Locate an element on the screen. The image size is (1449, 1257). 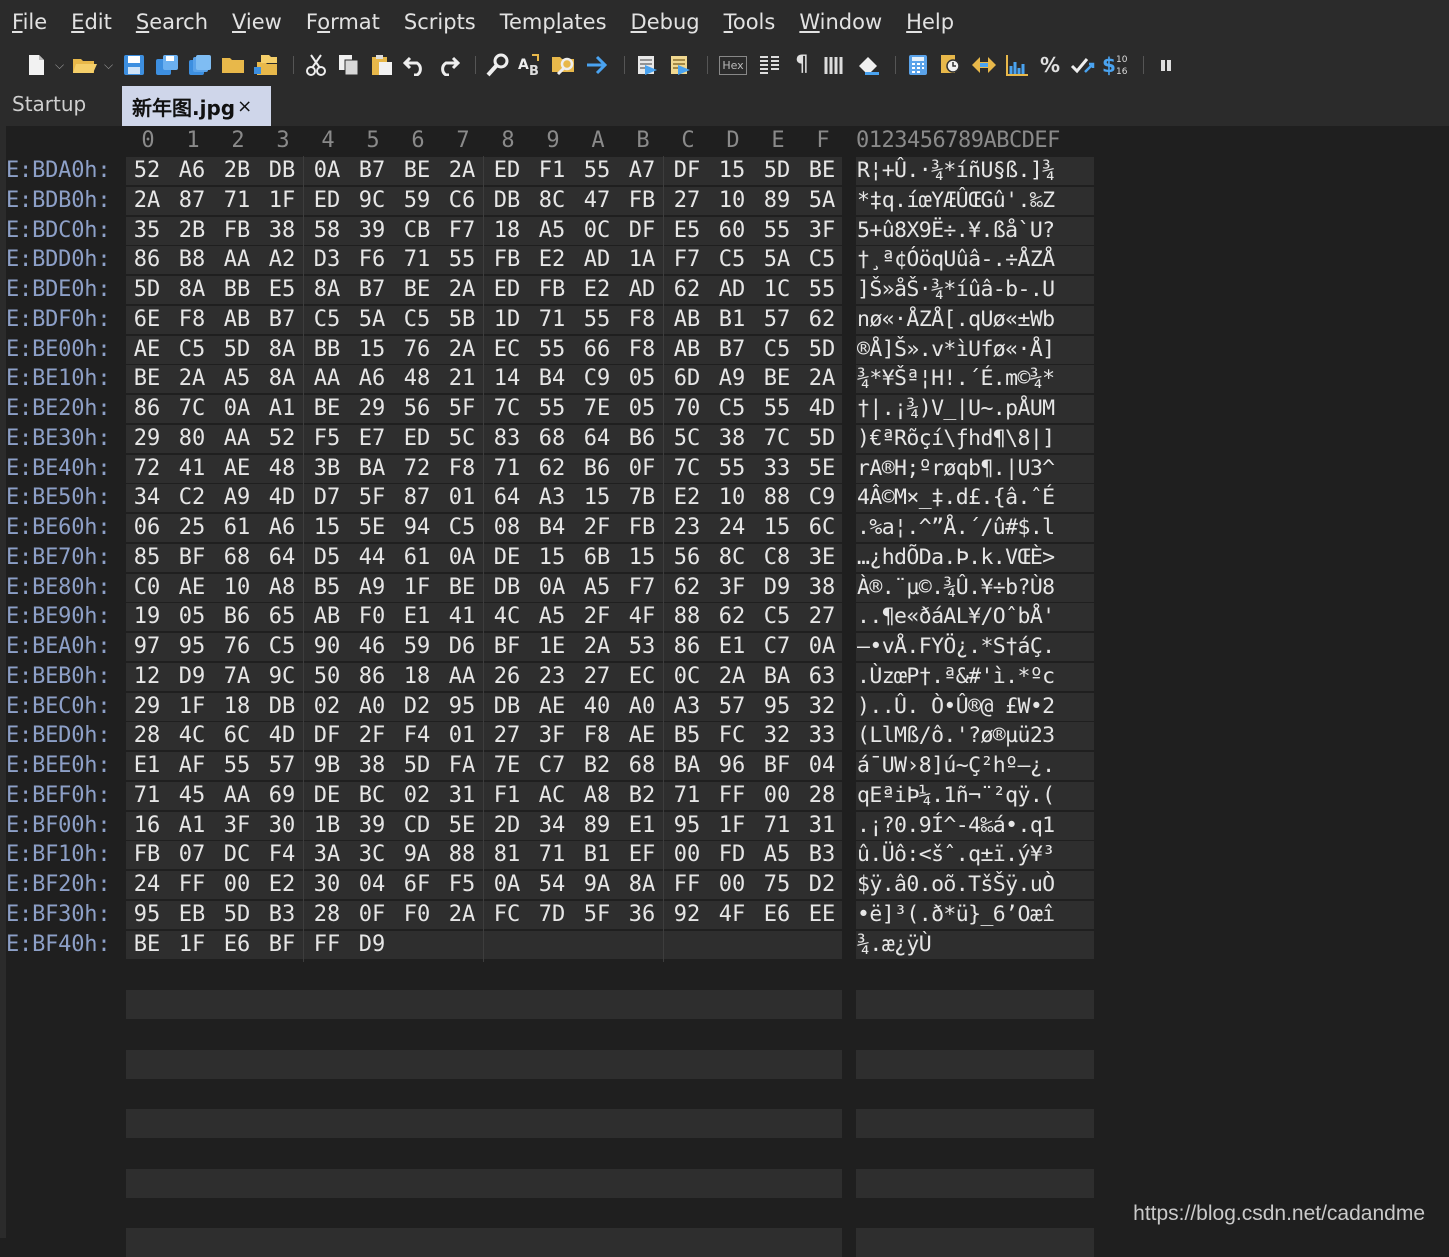
row-ascii: †|.¡¾)V_|U~.pÅUM is located at coordinates (956, 409).